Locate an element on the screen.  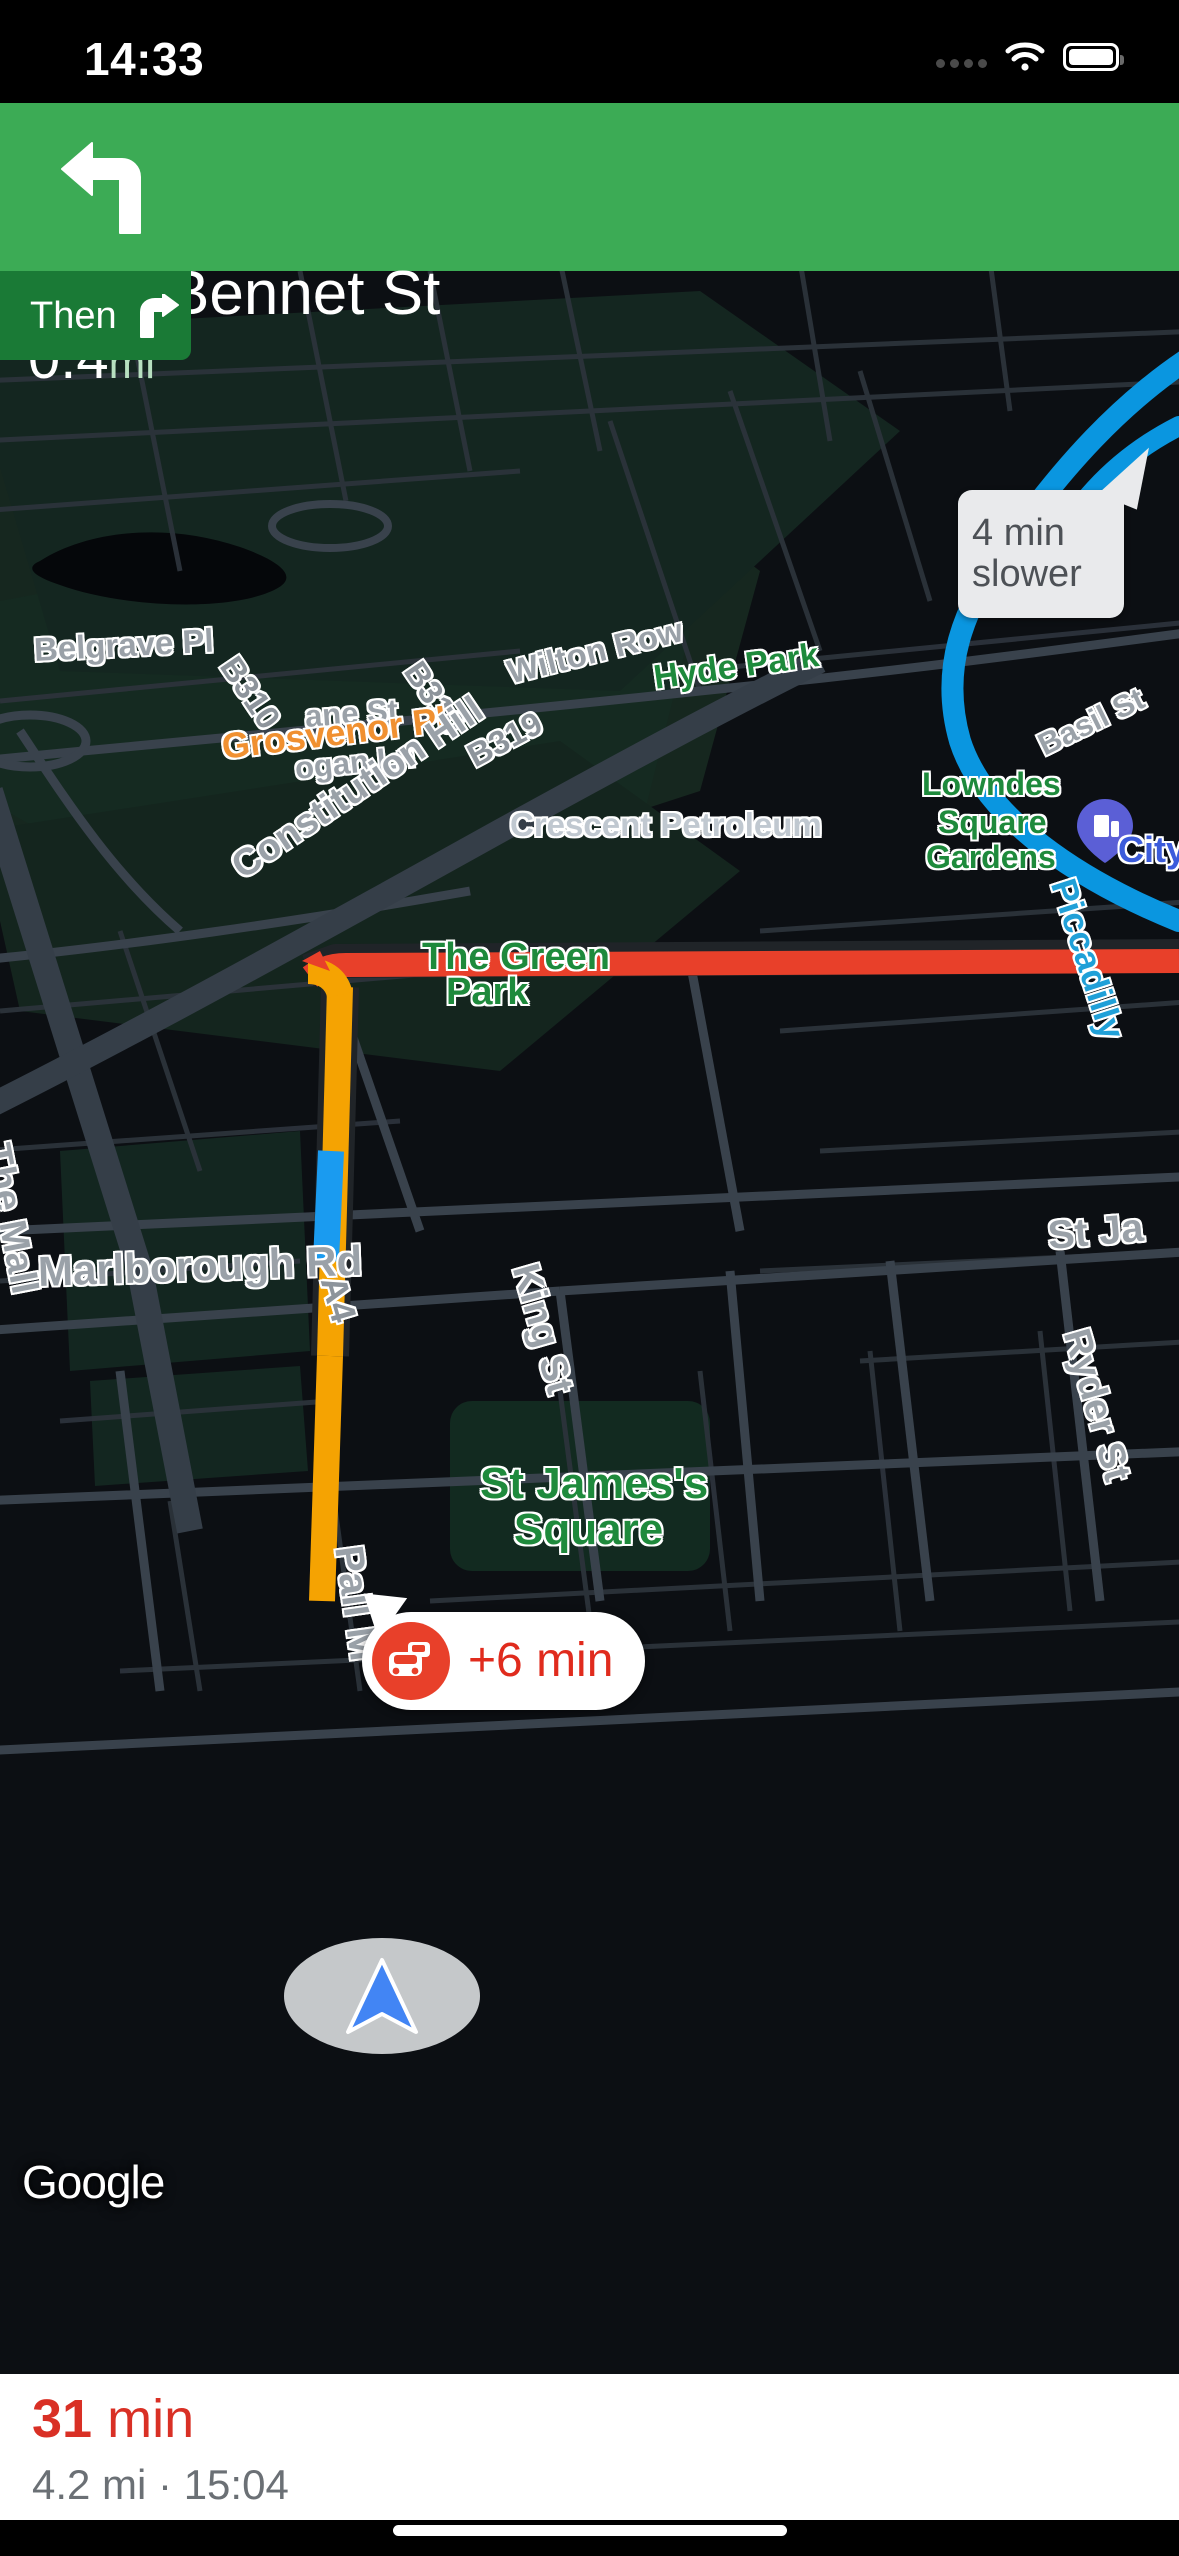
slower-tooltip-line2: slower is located at coordinates (1027, 574).